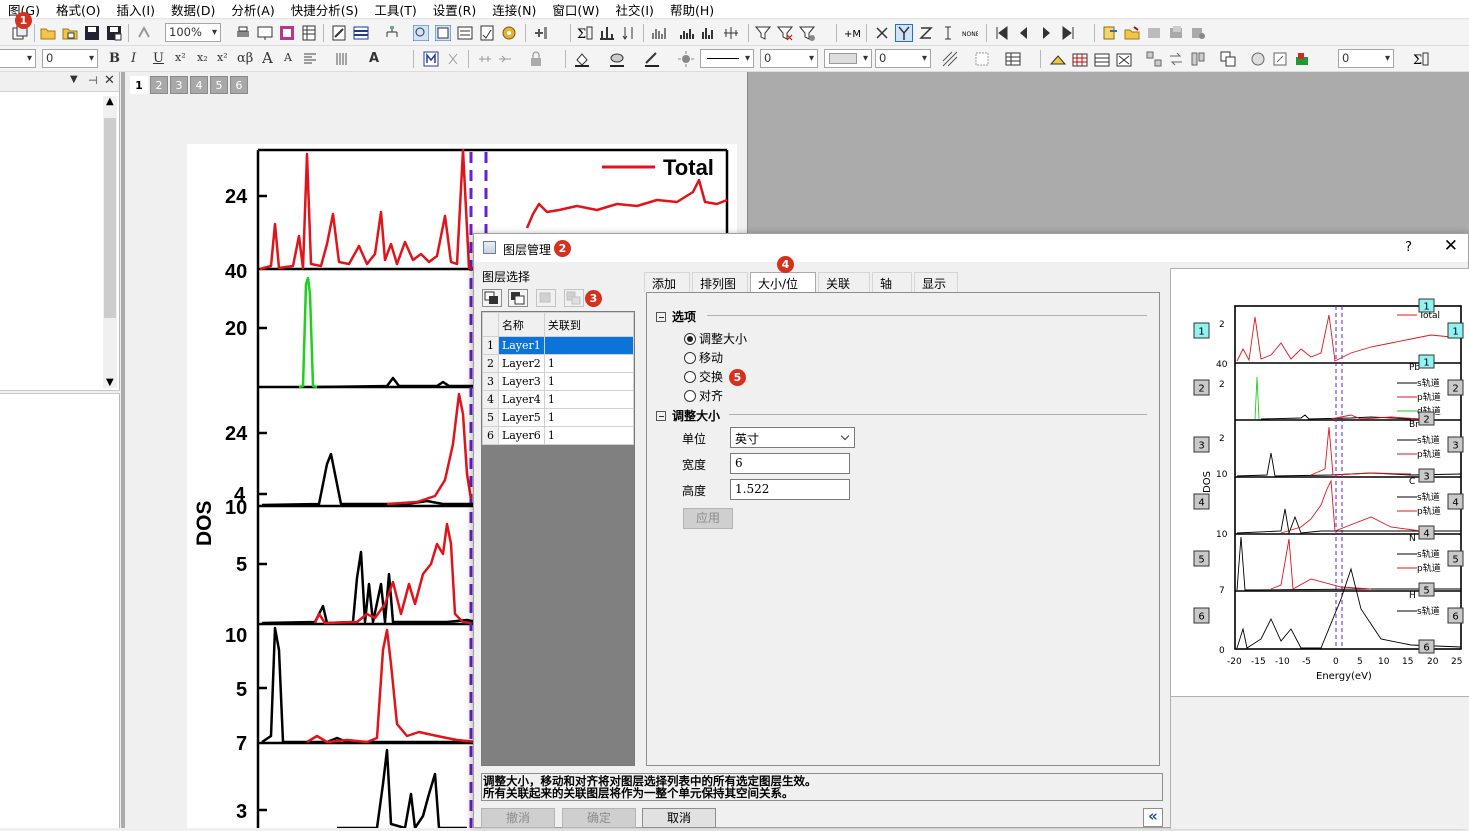 The width and height of the screenshot is (1469, 831). I want to click on layer-tab-3: 3, so click(179, 85).